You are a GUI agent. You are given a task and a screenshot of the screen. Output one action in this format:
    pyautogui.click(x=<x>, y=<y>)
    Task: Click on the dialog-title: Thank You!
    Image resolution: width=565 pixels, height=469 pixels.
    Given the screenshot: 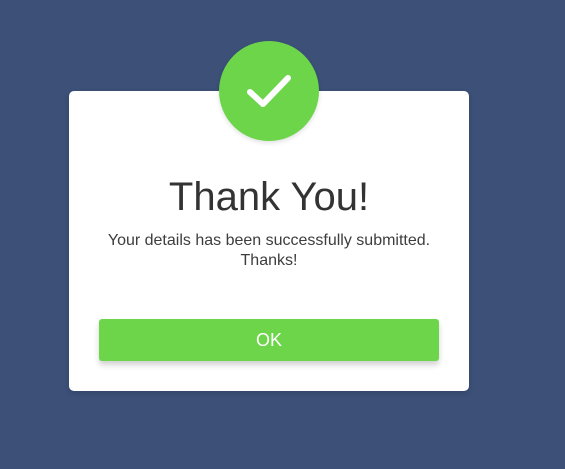 What is the action you would take?
    pyautogui.click(x=269, y=197)
    